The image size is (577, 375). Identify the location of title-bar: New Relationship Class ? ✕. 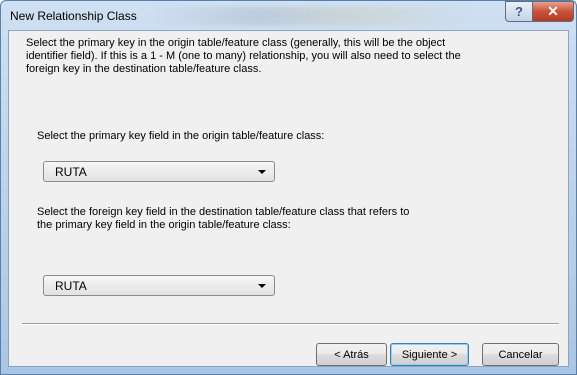
(288, 16).